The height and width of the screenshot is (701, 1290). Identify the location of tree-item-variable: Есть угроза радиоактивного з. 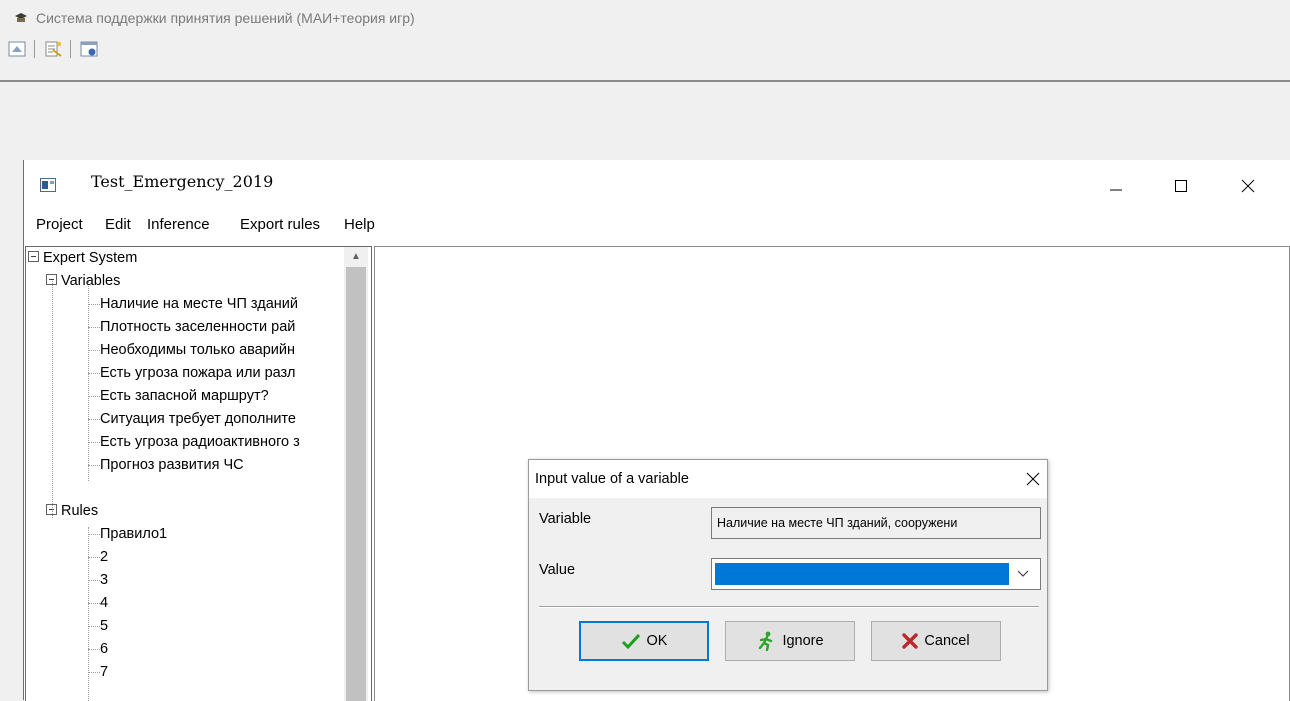
(200, 442).